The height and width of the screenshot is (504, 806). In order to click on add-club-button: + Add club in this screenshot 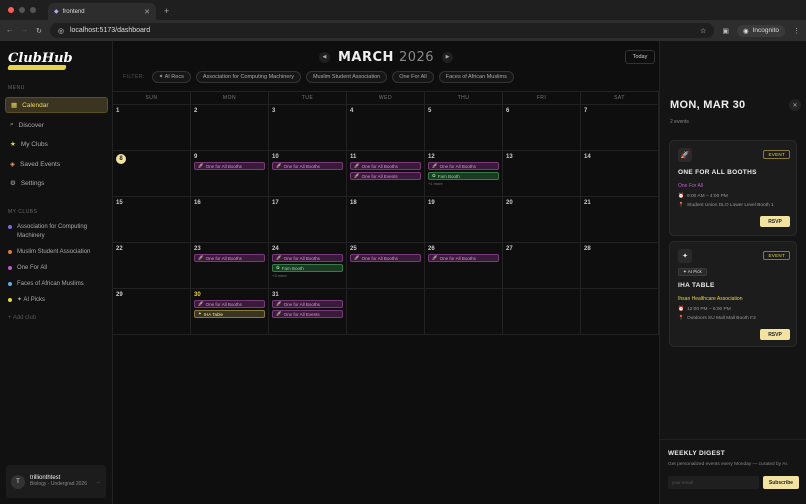, I will do `click(58, 318)`.